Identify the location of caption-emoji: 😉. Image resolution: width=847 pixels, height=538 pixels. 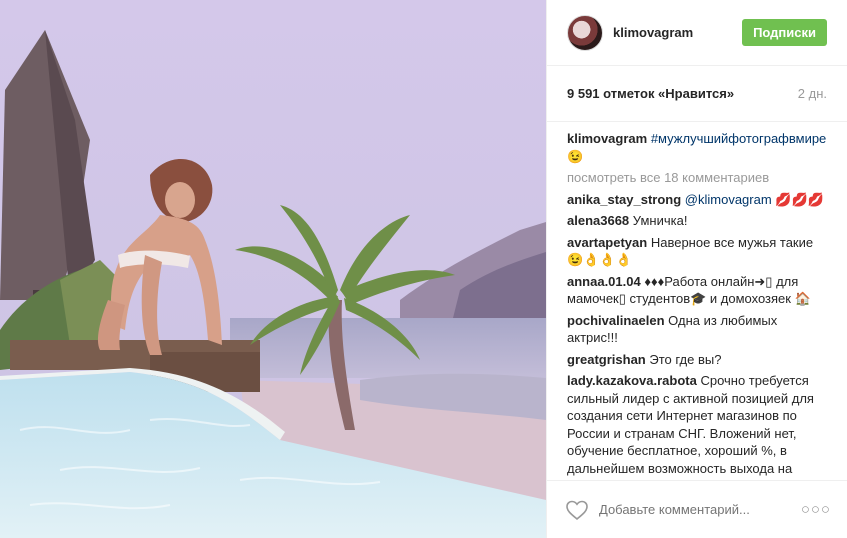
(575, 156).